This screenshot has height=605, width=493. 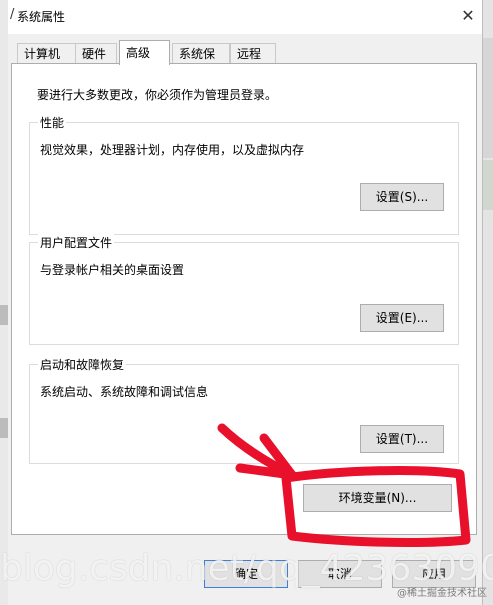 What do you see at coordinates (442, 593) in the screenshot?
I see `credit-mark: @稀土掘金技术社区` at bounding box center [442, 593].